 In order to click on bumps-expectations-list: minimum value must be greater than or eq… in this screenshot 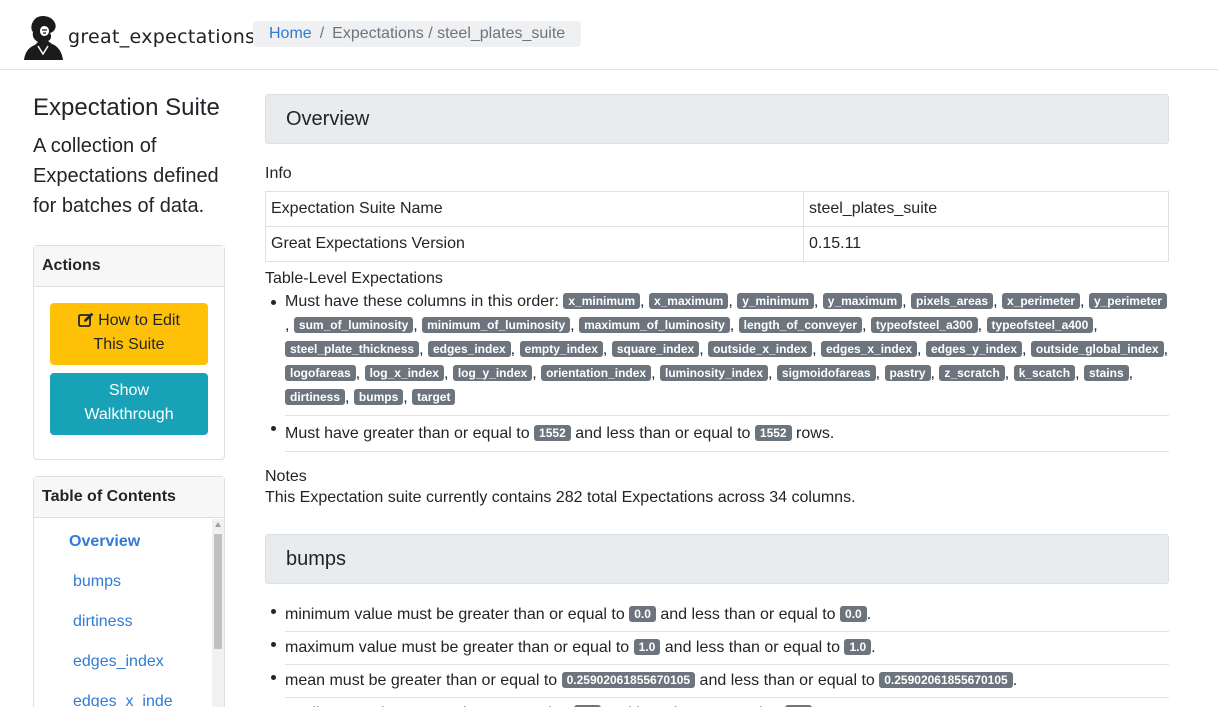, I will do `click(717, 653)`.